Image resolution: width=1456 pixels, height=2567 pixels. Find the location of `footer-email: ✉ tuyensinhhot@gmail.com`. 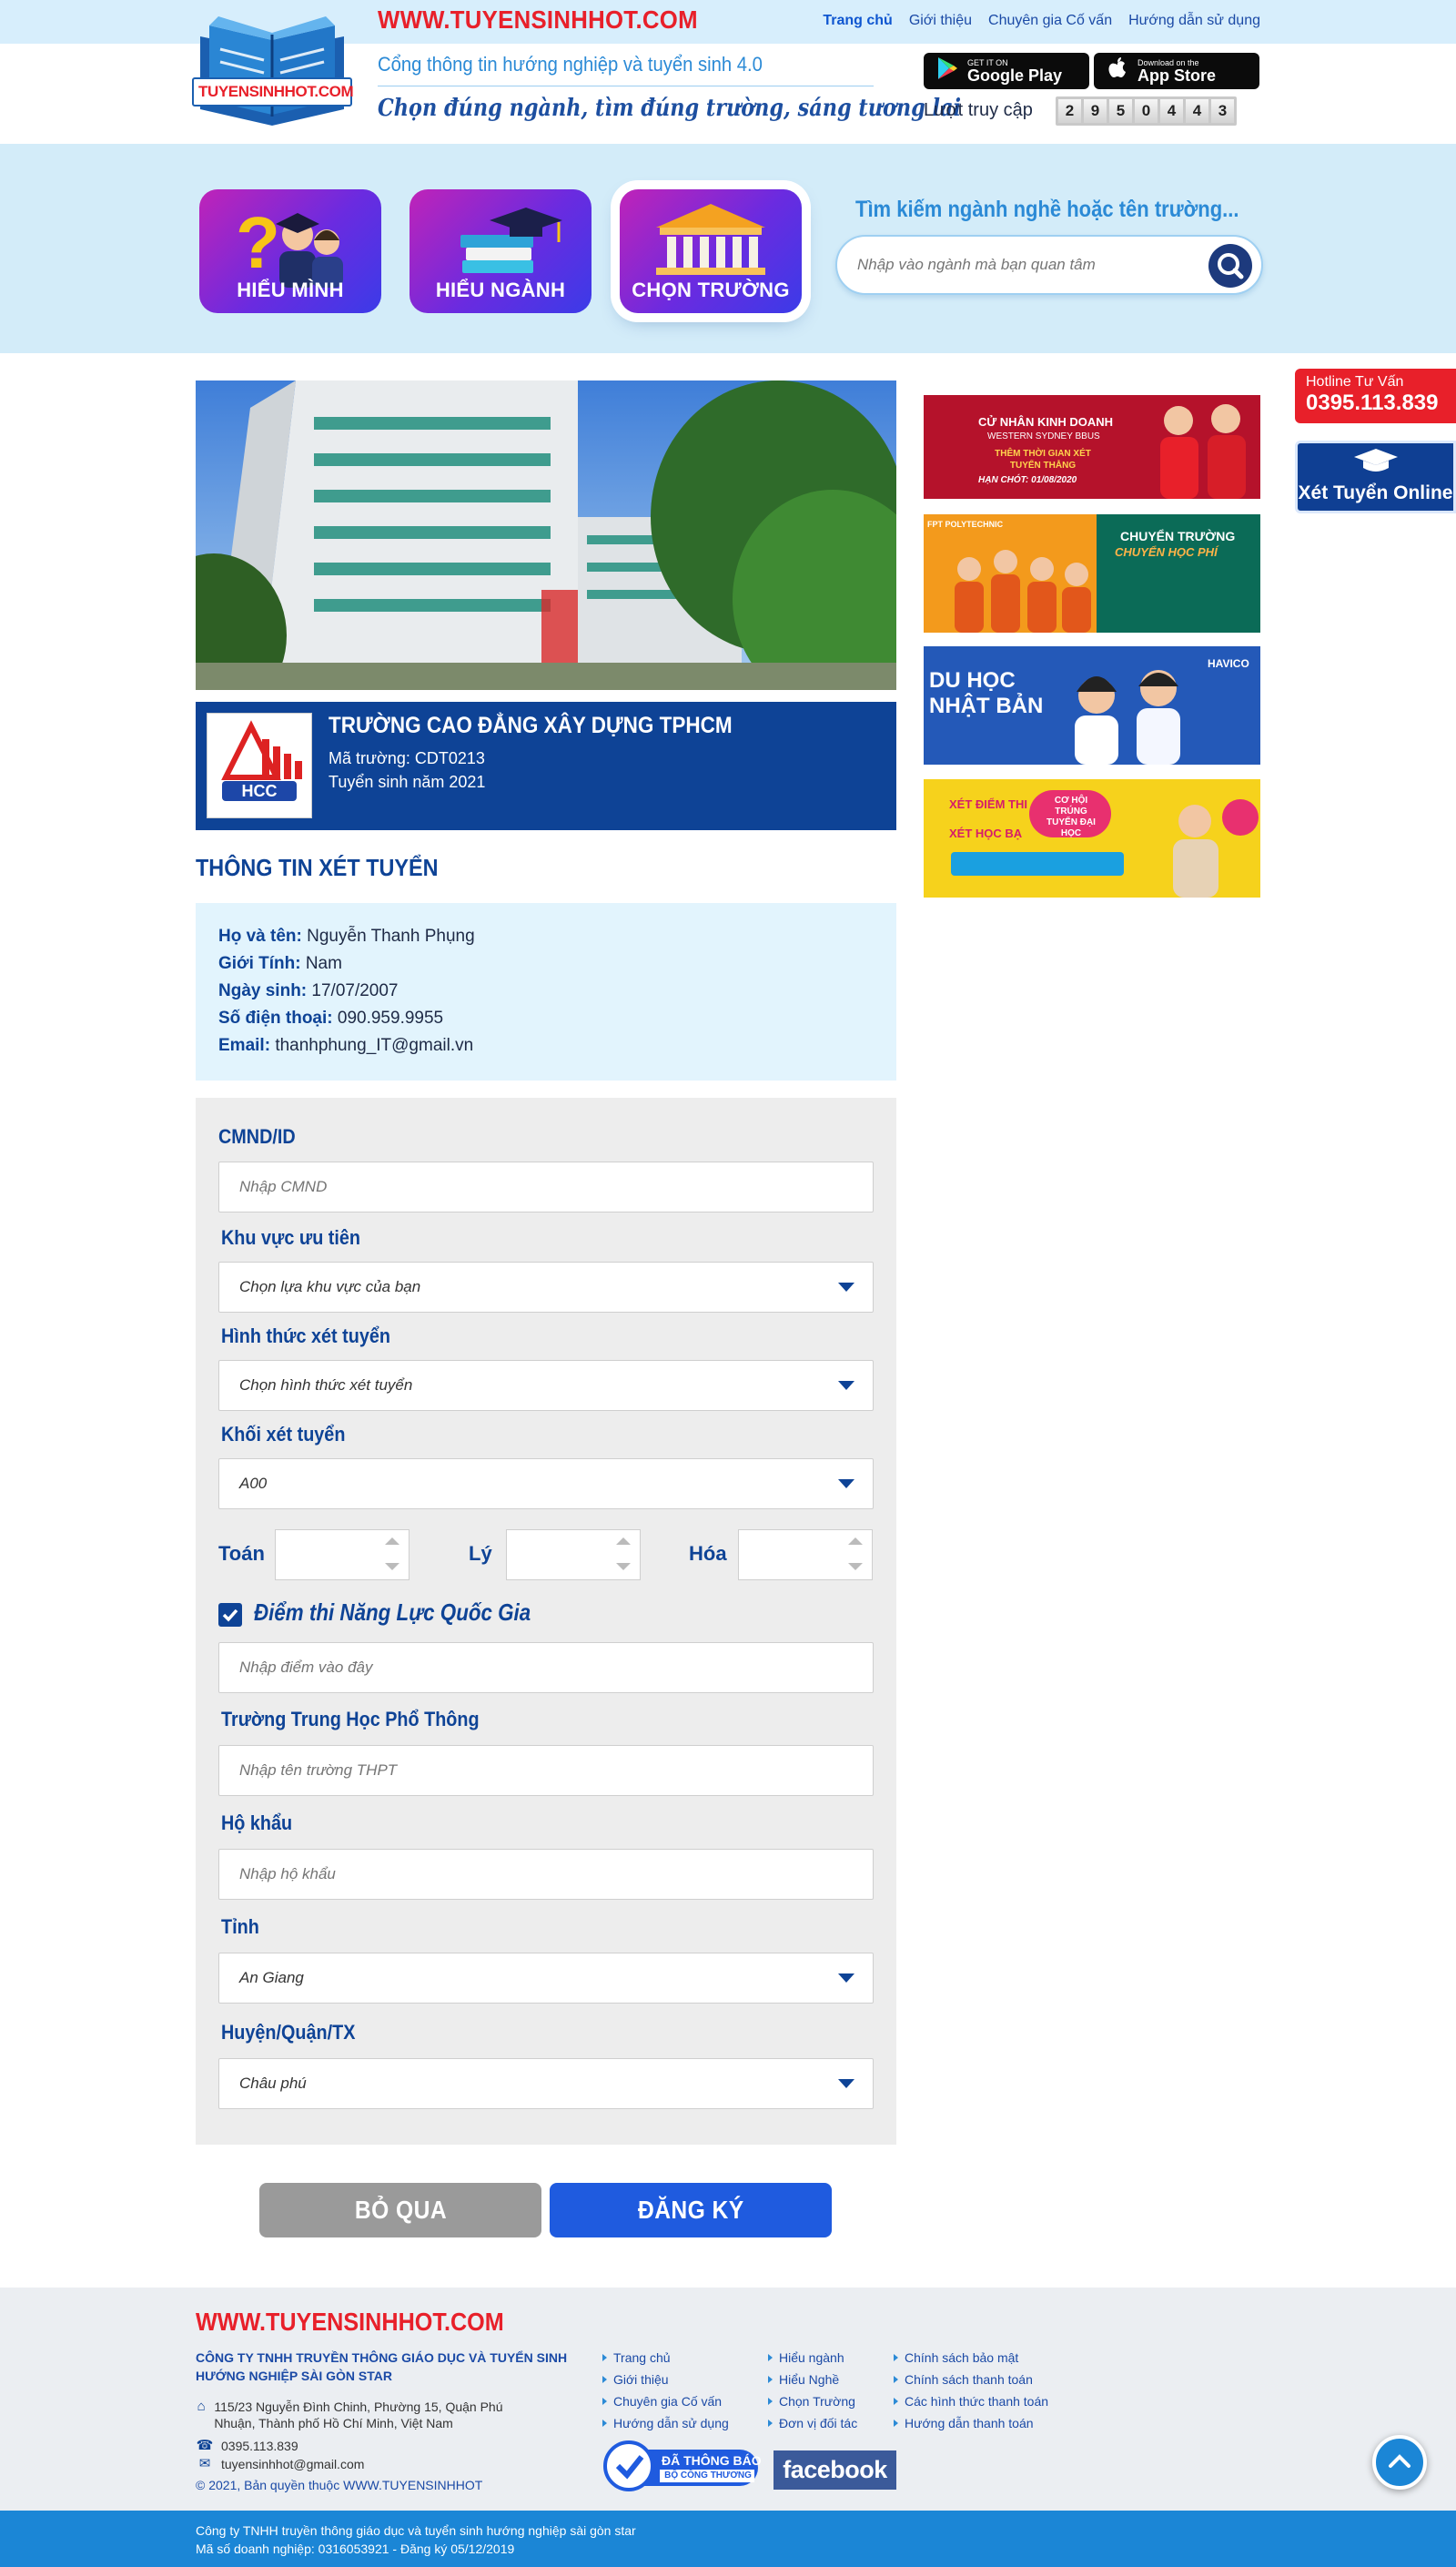

footer-email: ✉ tuyensinhhot@gmail.com is located at coordinates (280, 2464).